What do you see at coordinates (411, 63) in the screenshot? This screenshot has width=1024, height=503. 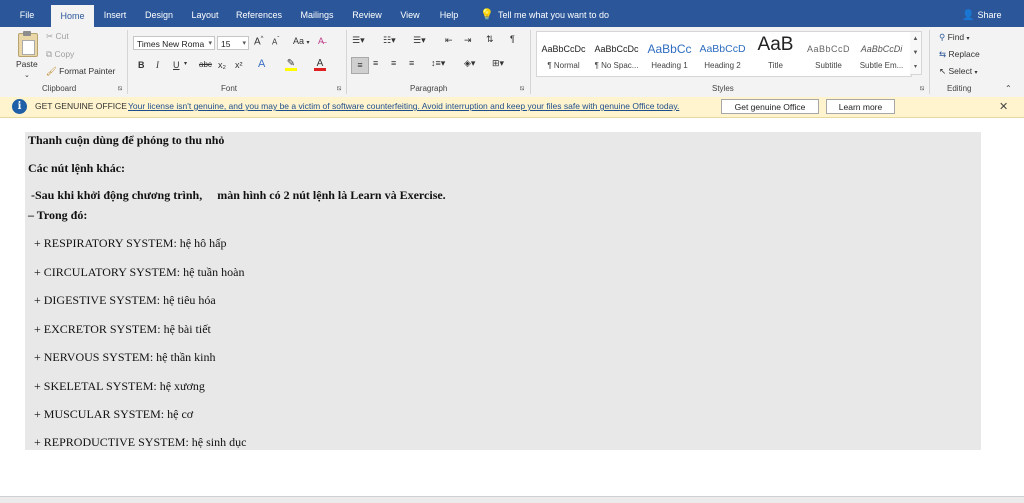 I see `justify-icon: ≡` at bounding box center [411, 63].